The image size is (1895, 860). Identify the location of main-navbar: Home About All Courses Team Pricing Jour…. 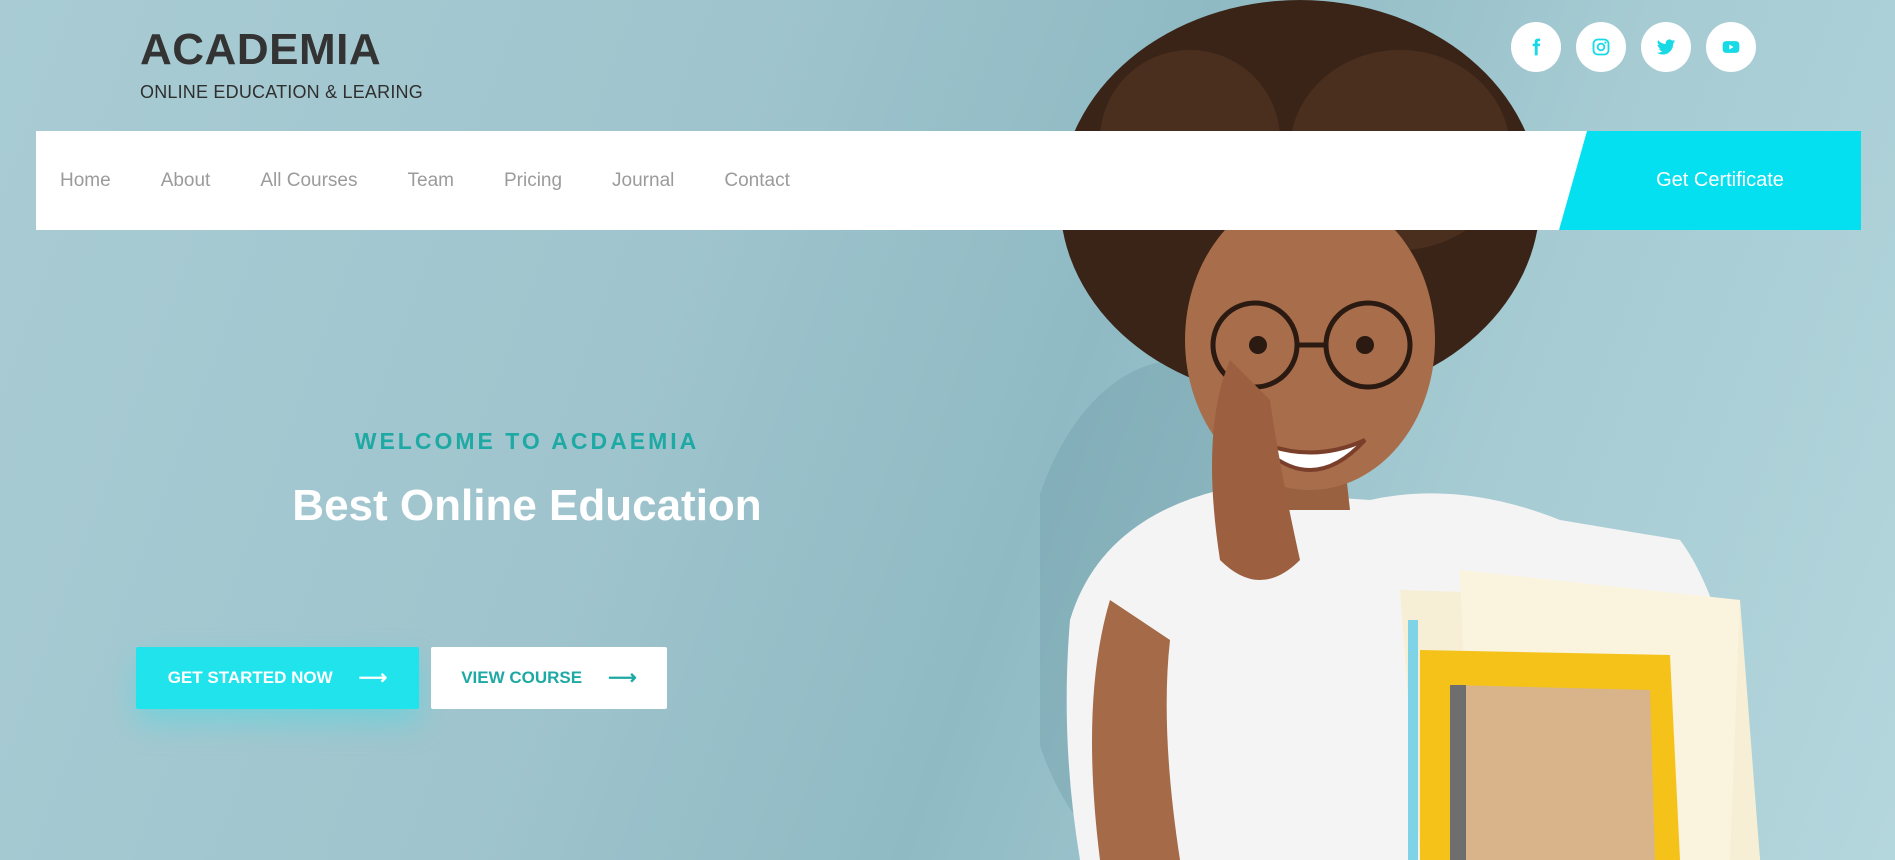
(948, 180).